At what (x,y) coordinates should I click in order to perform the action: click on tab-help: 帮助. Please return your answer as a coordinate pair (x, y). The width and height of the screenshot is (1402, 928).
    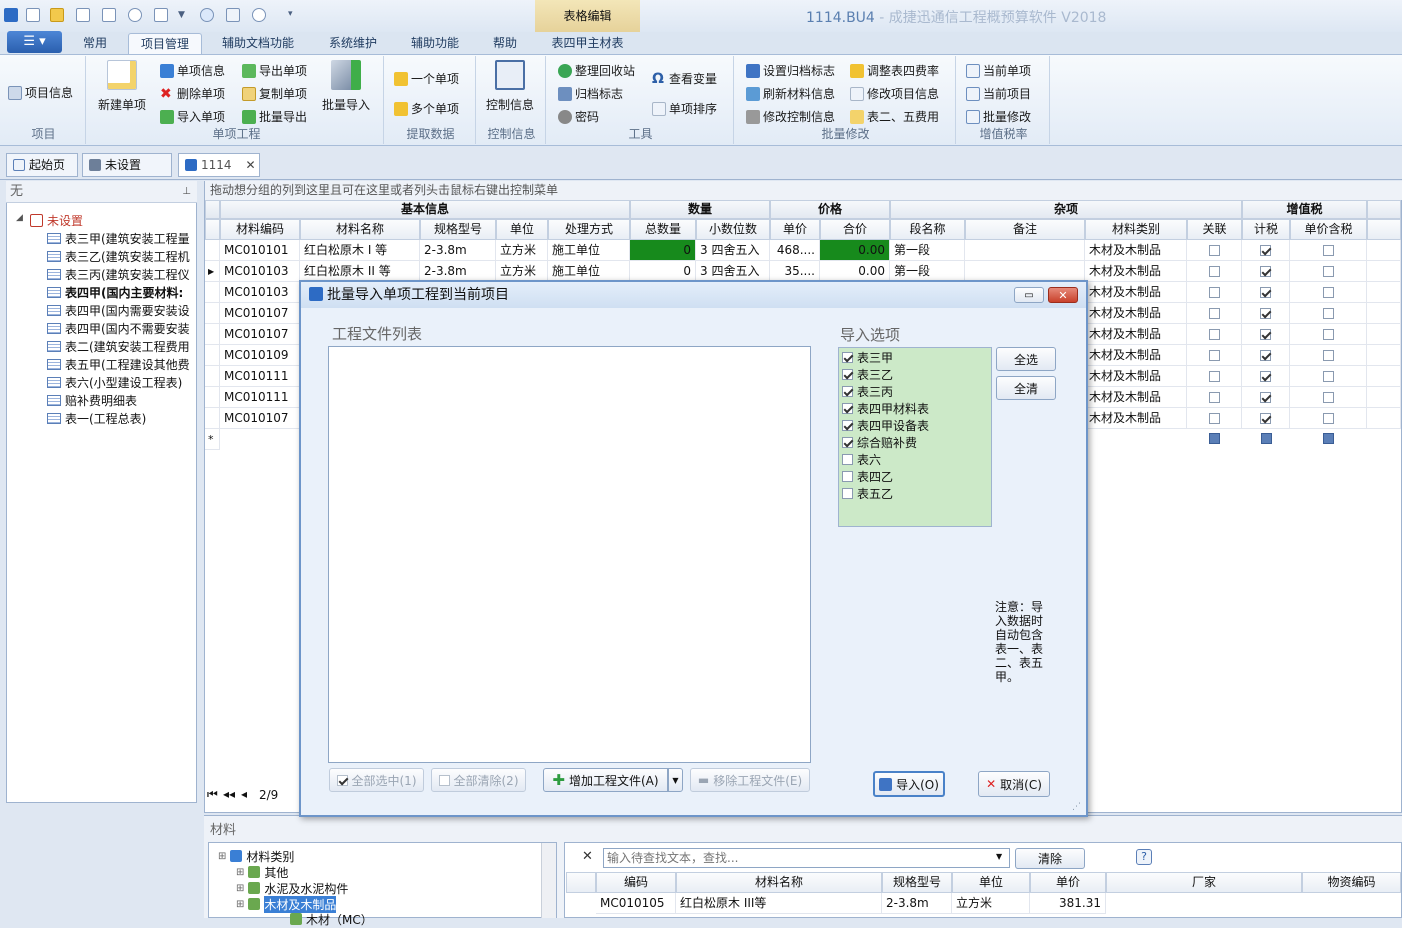
    Looking at the image, I should click on (505, 43).